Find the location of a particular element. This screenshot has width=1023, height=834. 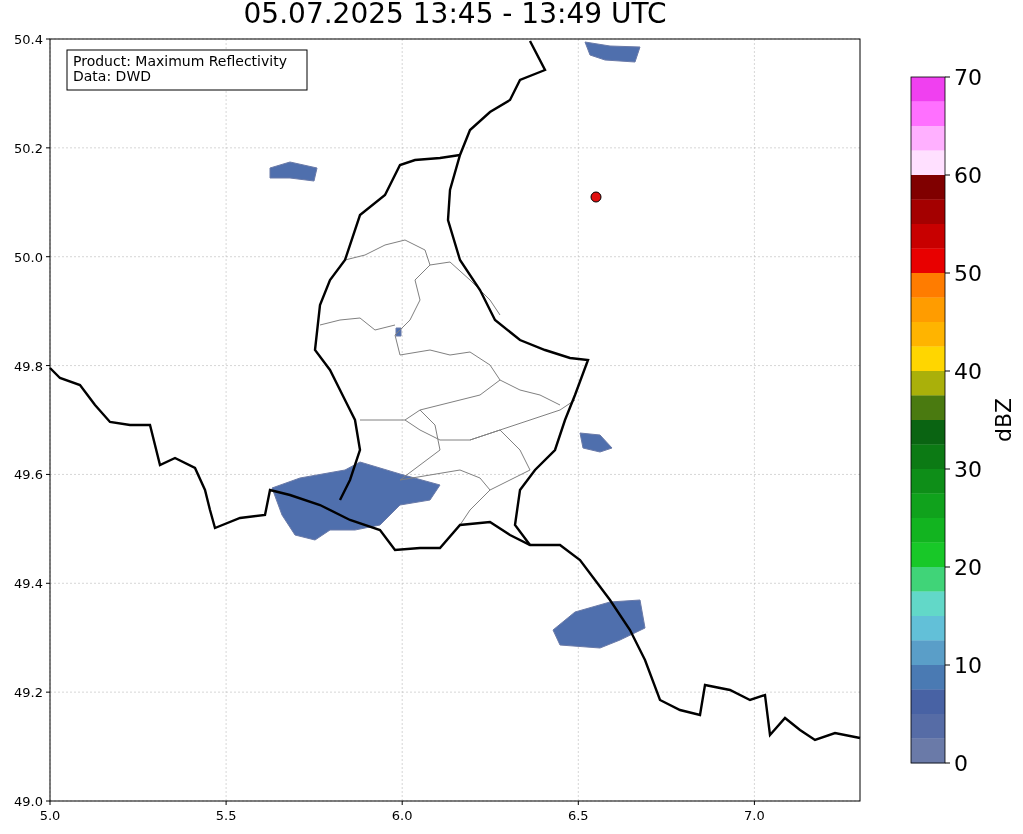

x-tick-label: 6.0 is located at coordinates (402, 815).